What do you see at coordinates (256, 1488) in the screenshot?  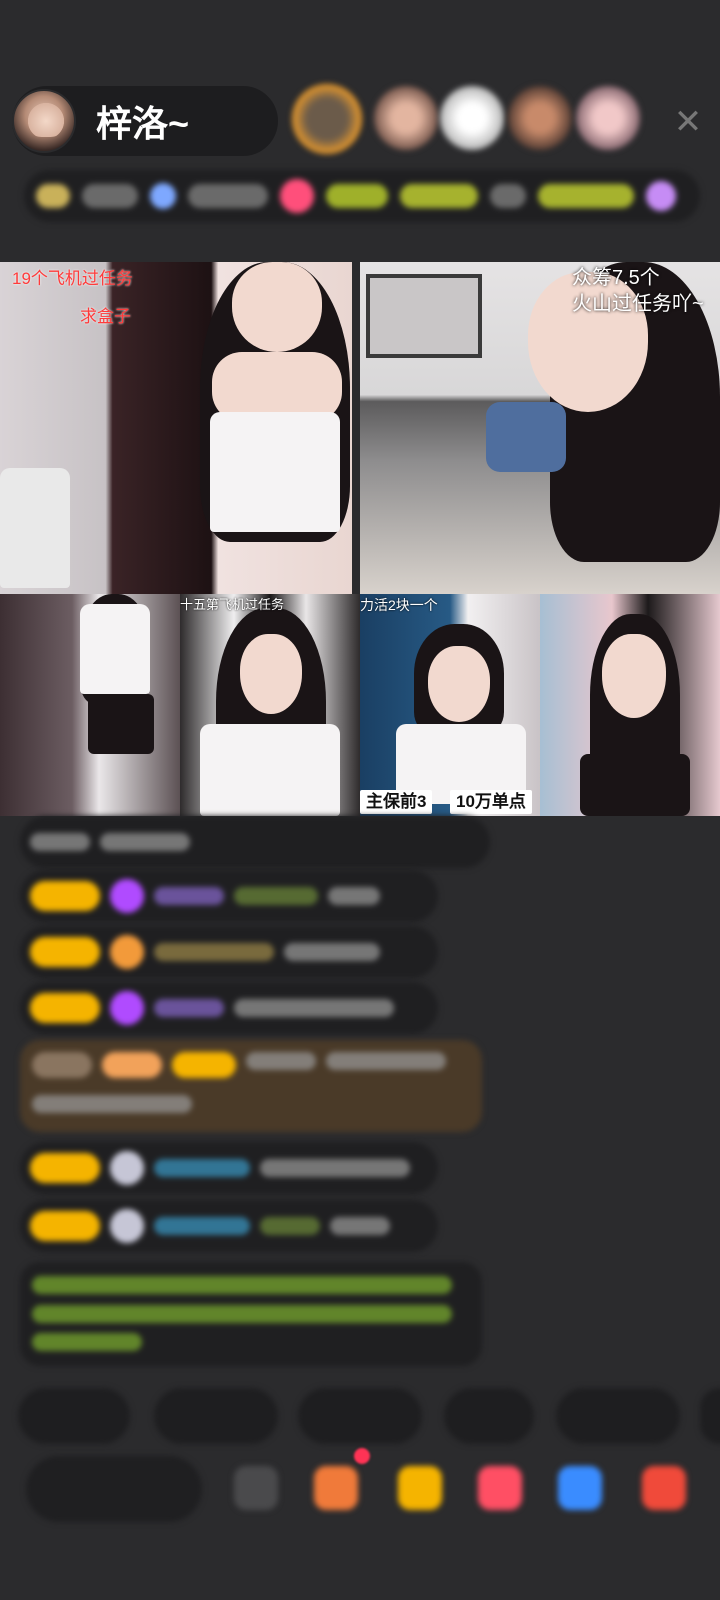 I see `emoji-icon` at bounding box center [256, 1488].